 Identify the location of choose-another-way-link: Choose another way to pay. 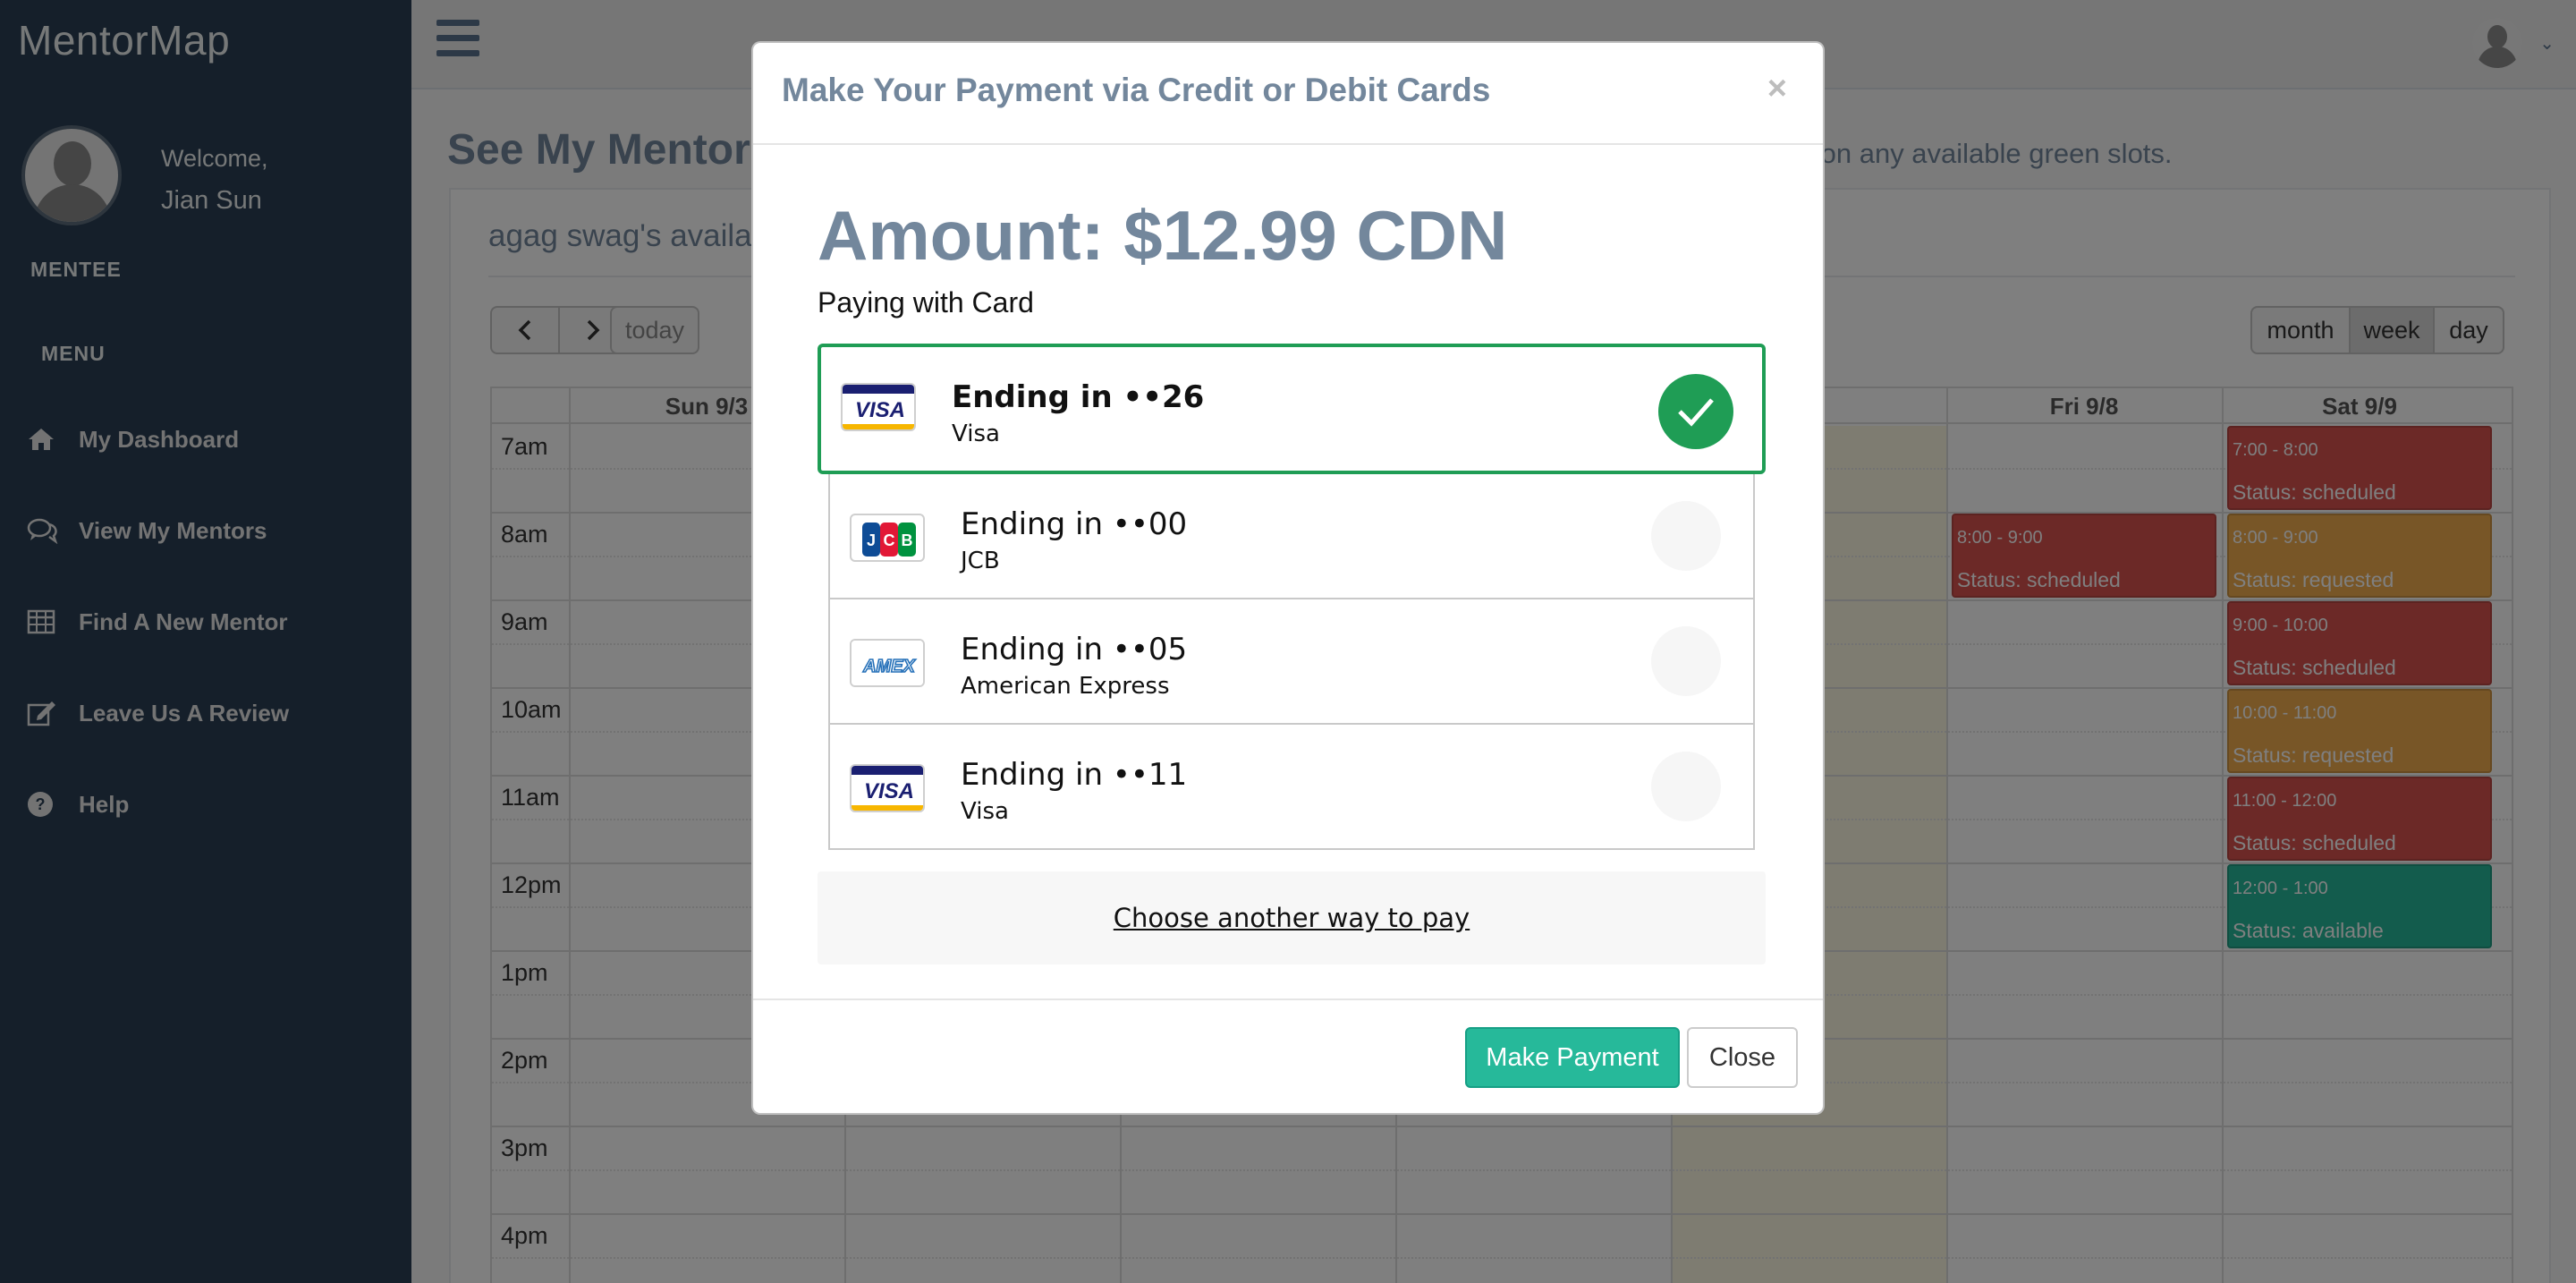
(1292, 918).